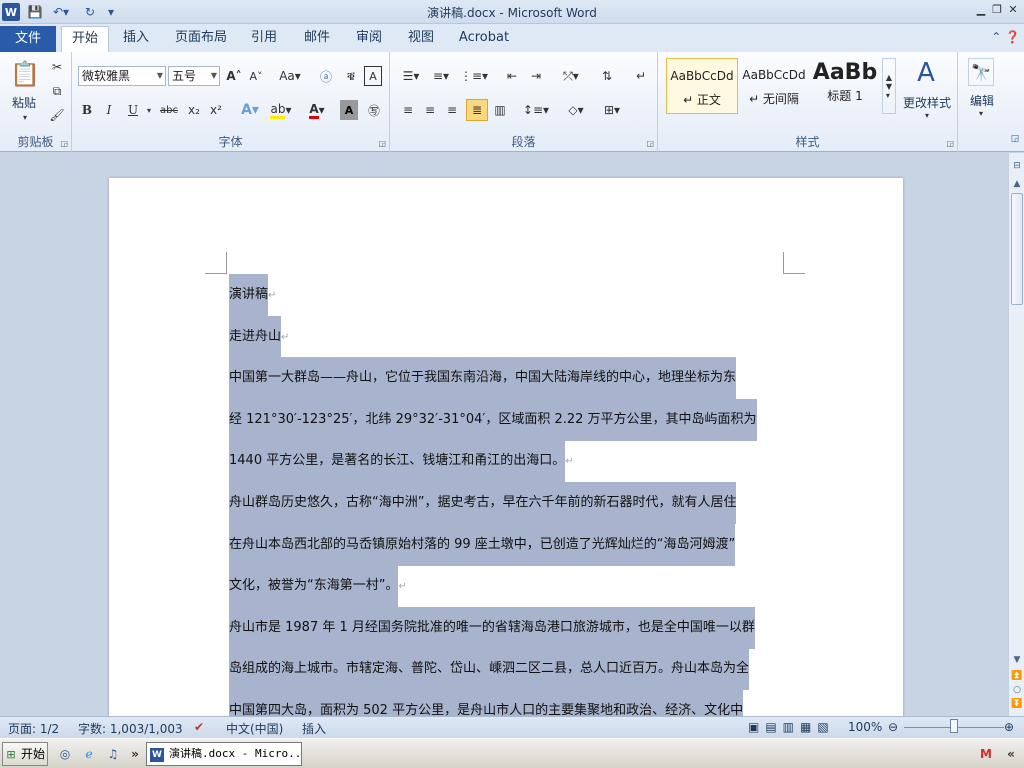  I want to click on document-line: 岛组成的海上城市。市辖定海、普陀、岱山、嵊泗二区二县，总人口近百万。舟山本岛为全, so click(489, 669).